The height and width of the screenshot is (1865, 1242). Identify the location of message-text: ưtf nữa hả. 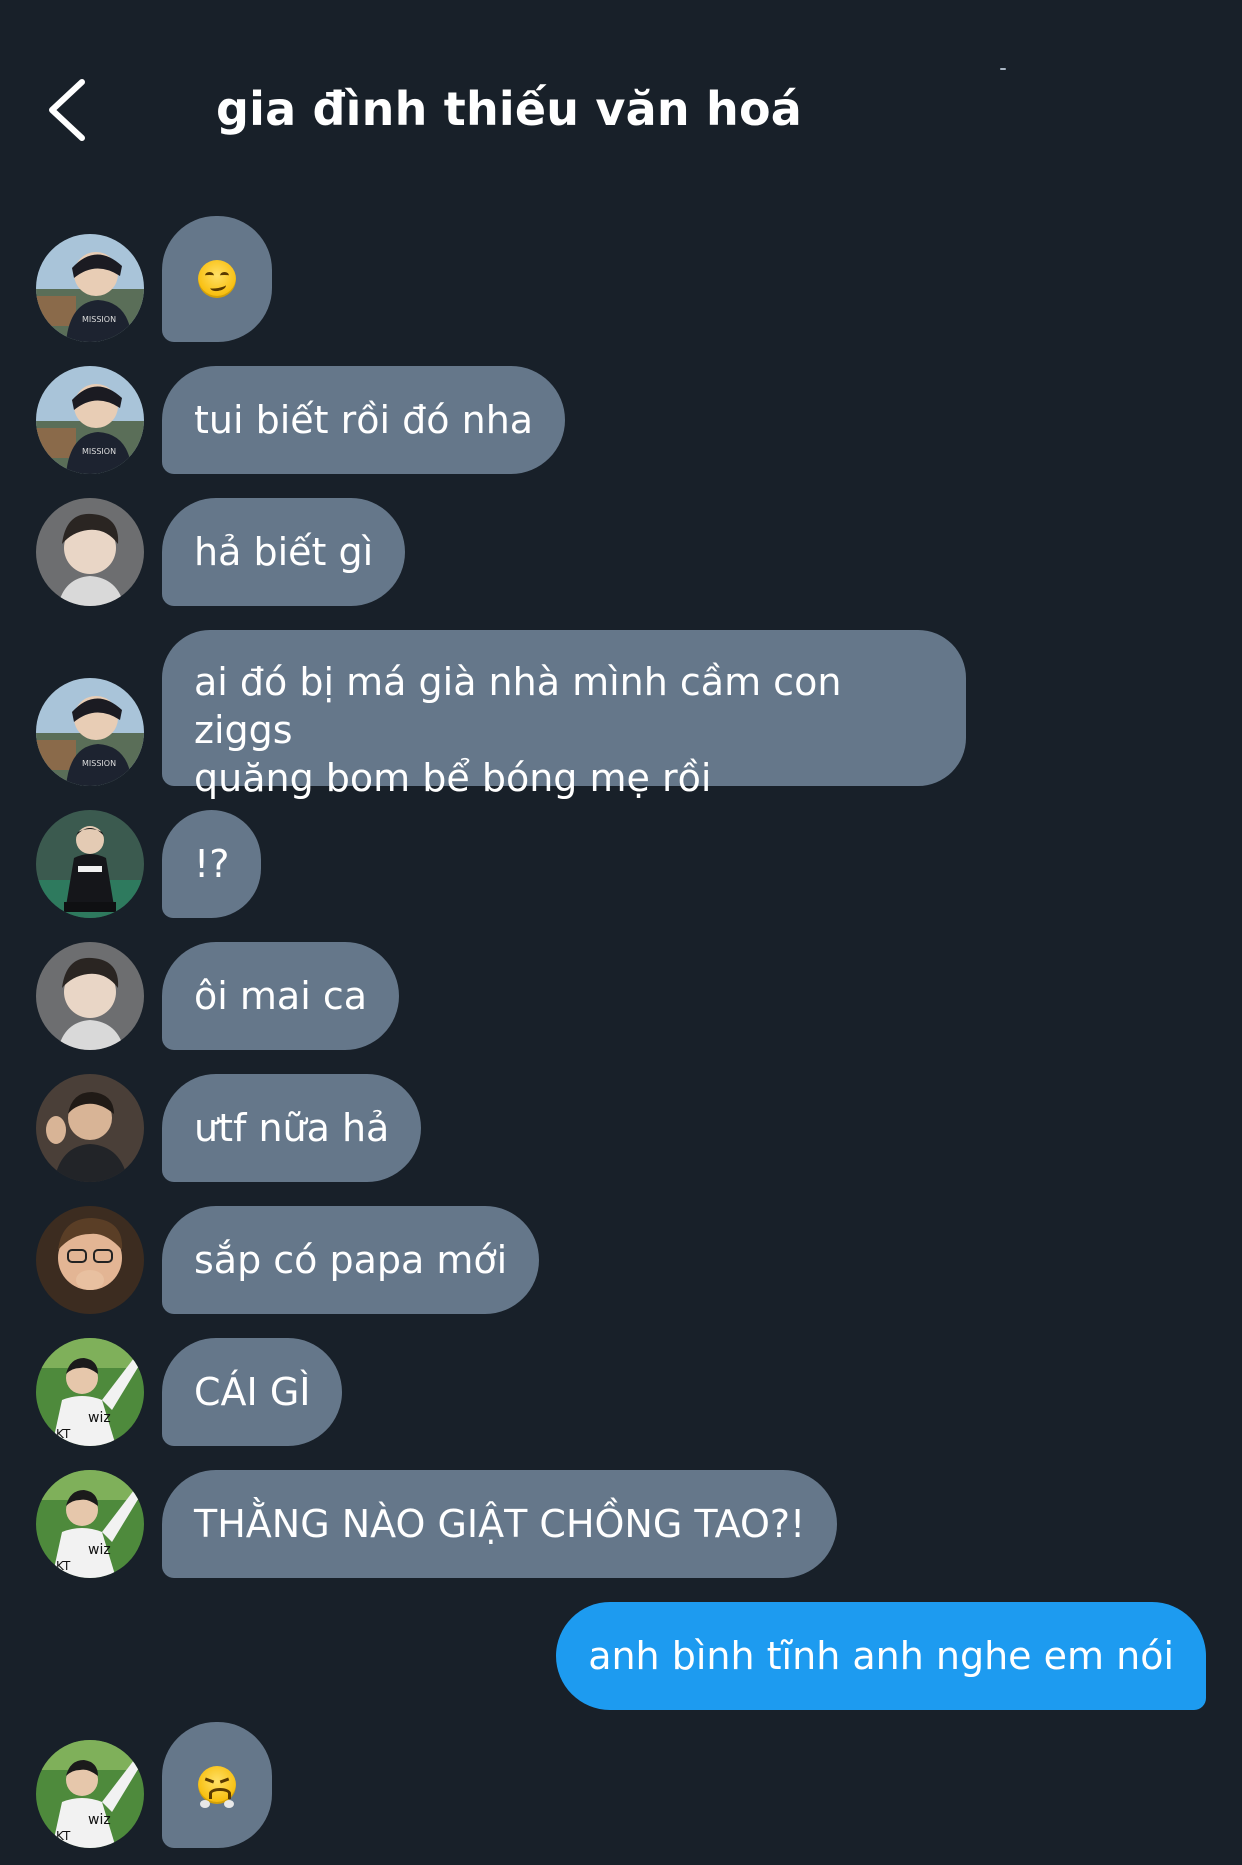
(292, 1128).